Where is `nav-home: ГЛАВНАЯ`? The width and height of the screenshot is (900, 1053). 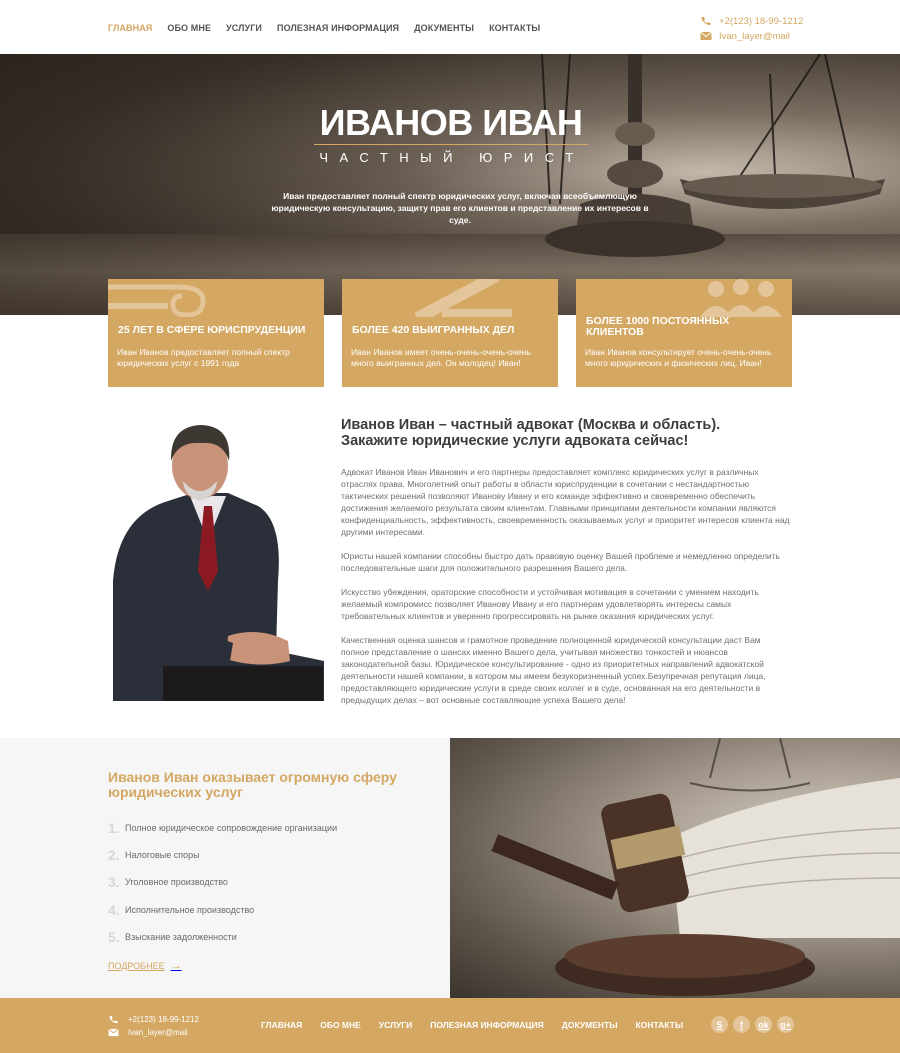 nav-home: ГЛАВНАЯ is located at coordinates (130, 28).